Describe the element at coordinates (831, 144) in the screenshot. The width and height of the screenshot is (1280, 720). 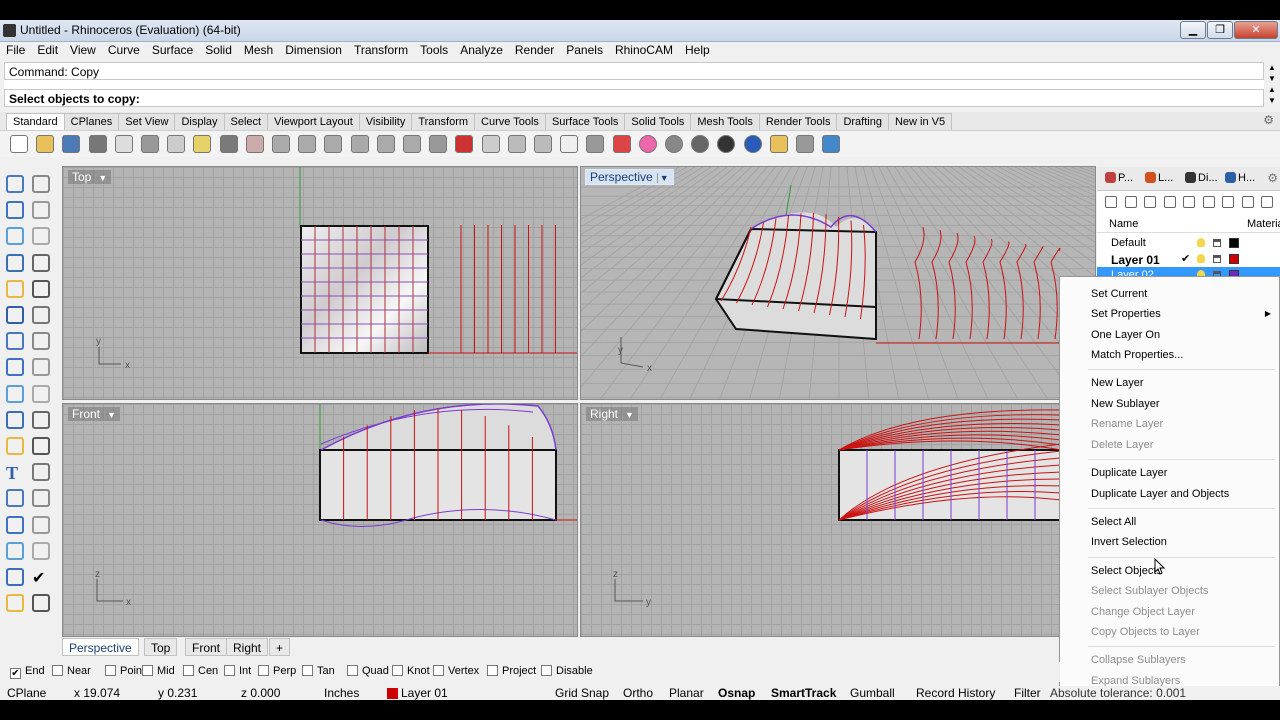
I see `help-icon` at that location.